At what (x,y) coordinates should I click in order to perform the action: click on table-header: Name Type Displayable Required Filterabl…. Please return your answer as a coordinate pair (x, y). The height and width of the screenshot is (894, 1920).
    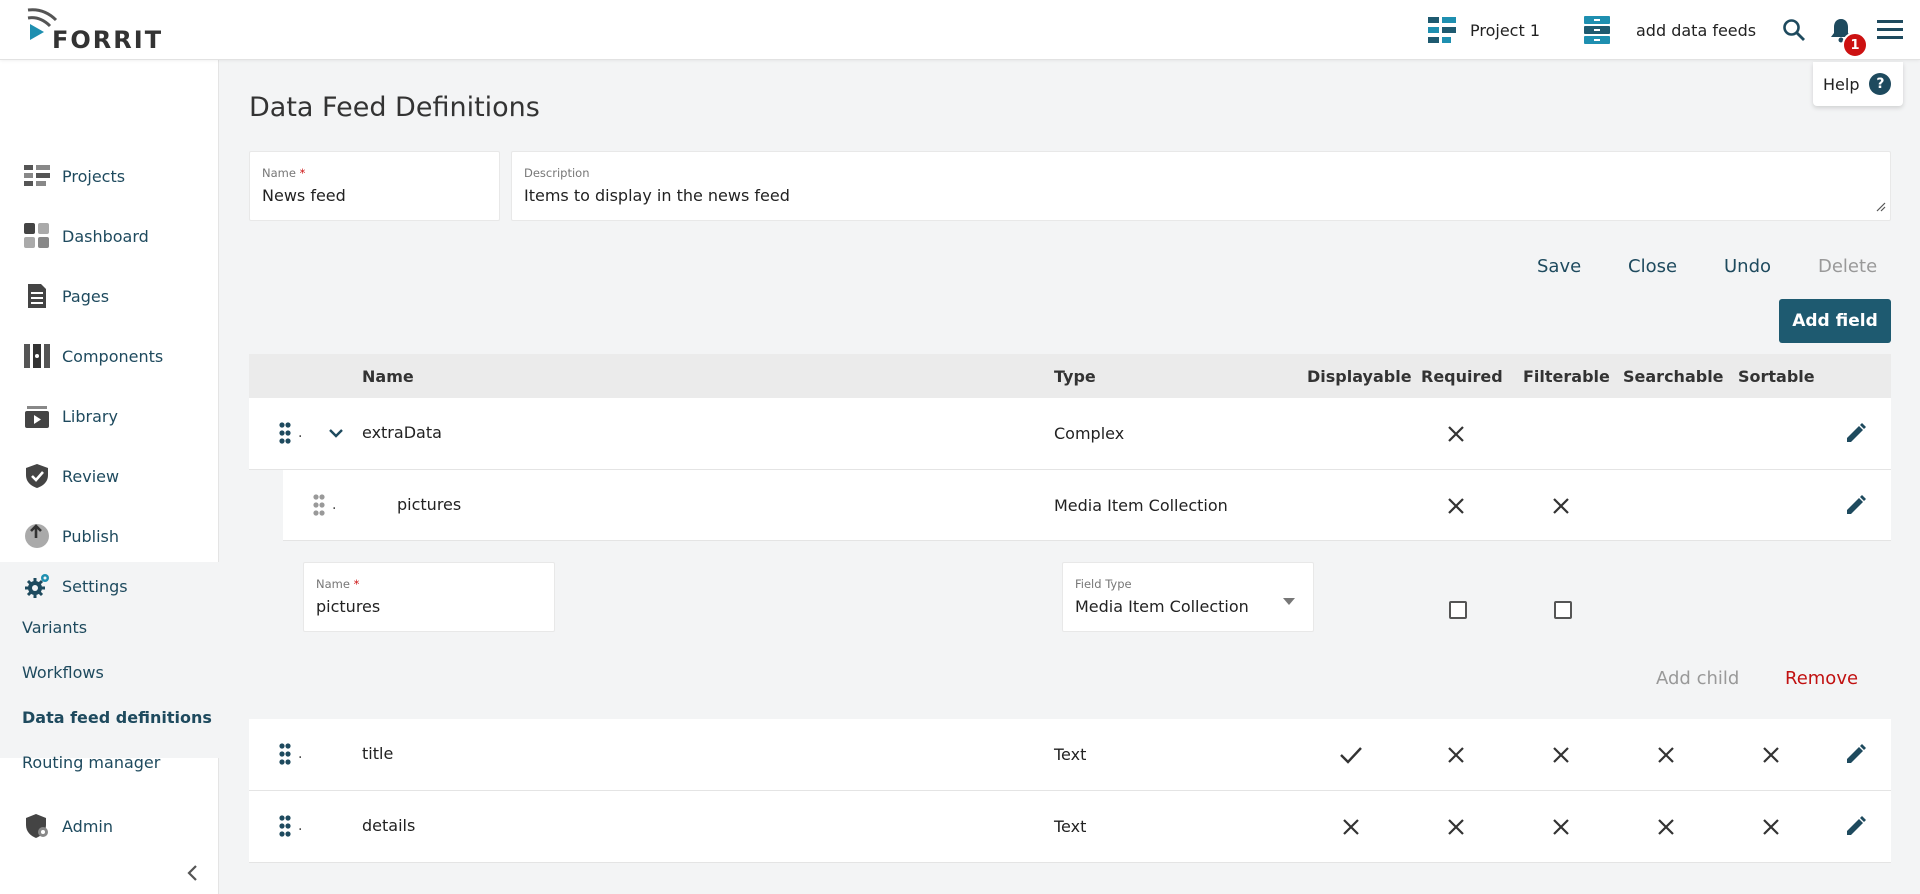
    Looking at the image, I should click on (1070, 376).